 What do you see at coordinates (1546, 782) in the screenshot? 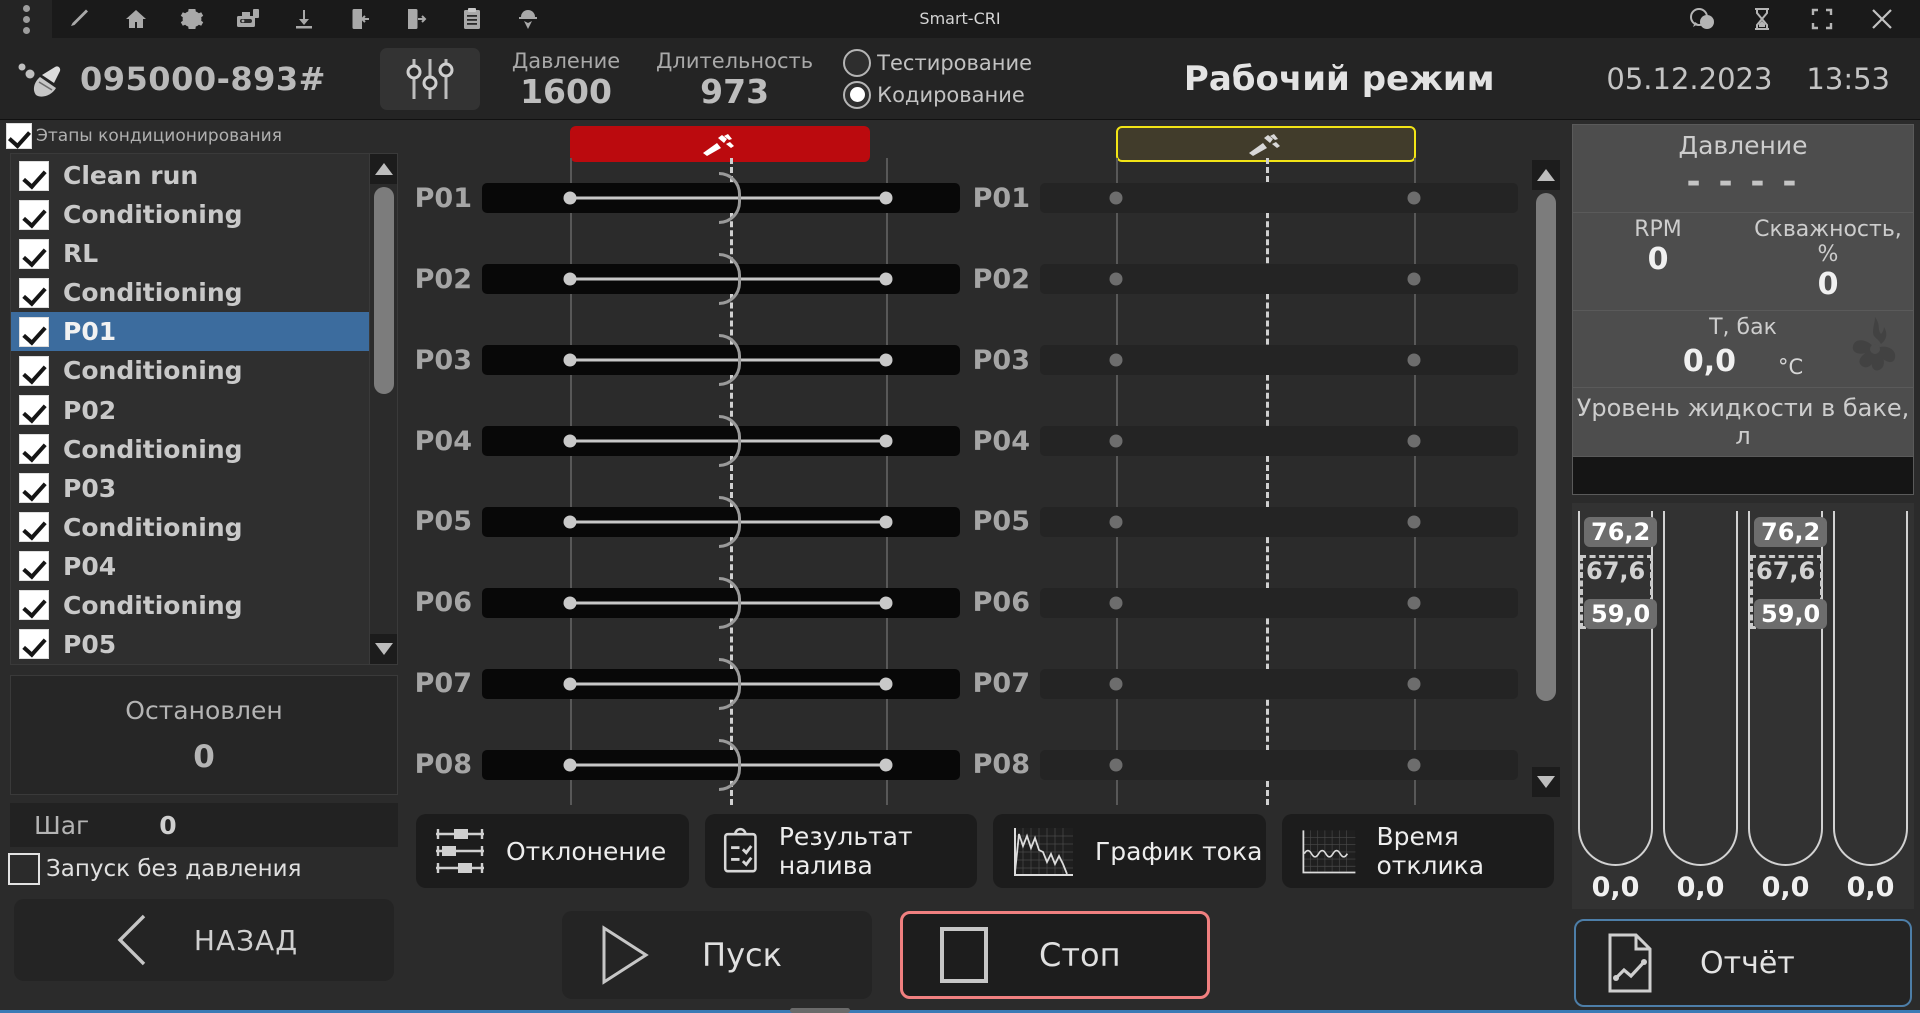
I see `channels-scroll-down-button` at bounding box center [1546, 782].